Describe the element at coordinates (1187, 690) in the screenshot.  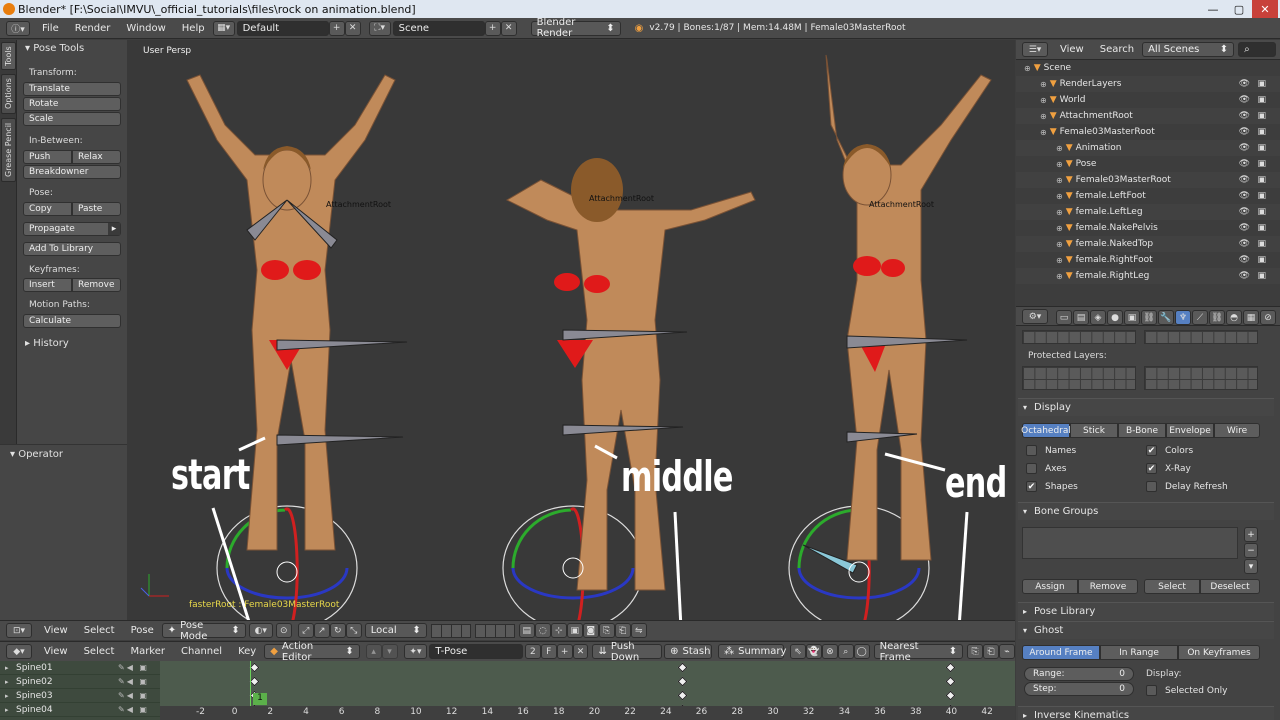
I see `selected-only-checkbox: Selected Only` at that location.